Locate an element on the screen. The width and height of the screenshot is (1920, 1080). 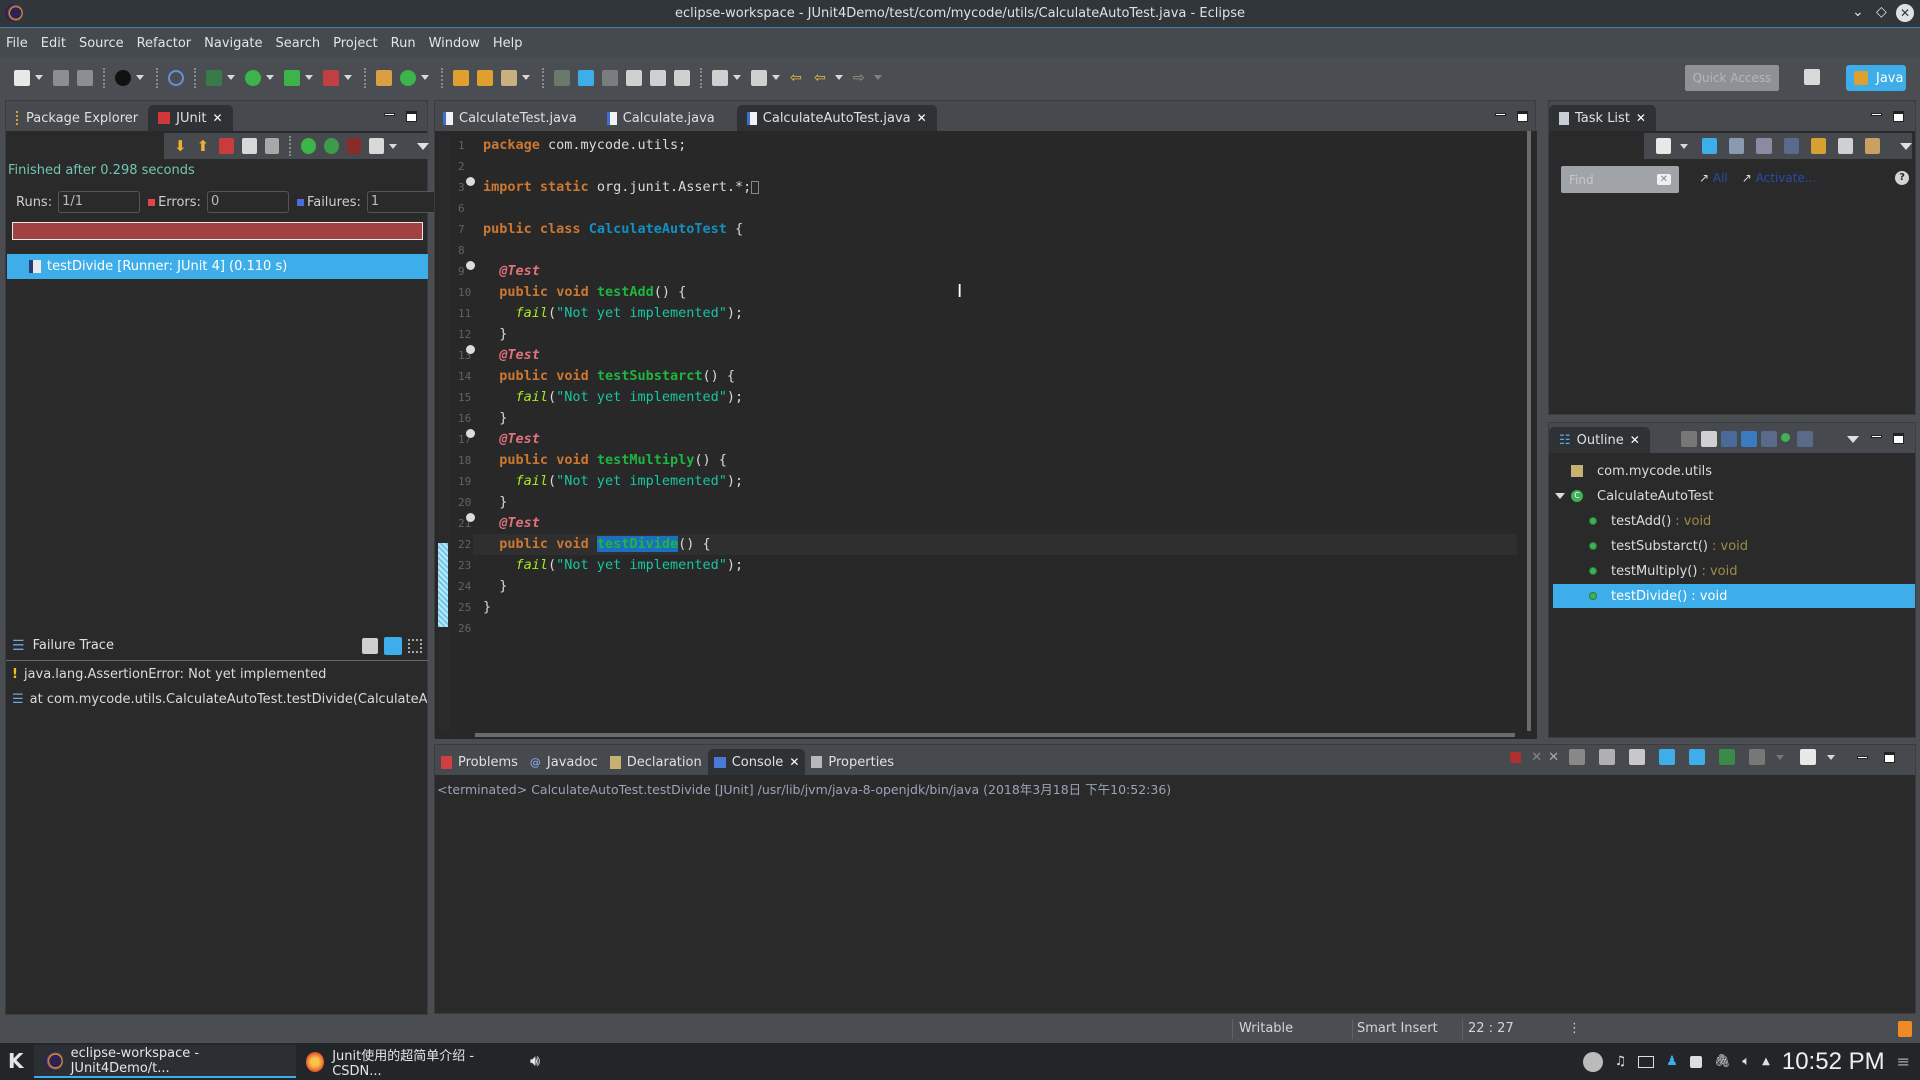
copy-trace-icon is located at coordinates (415, 646).